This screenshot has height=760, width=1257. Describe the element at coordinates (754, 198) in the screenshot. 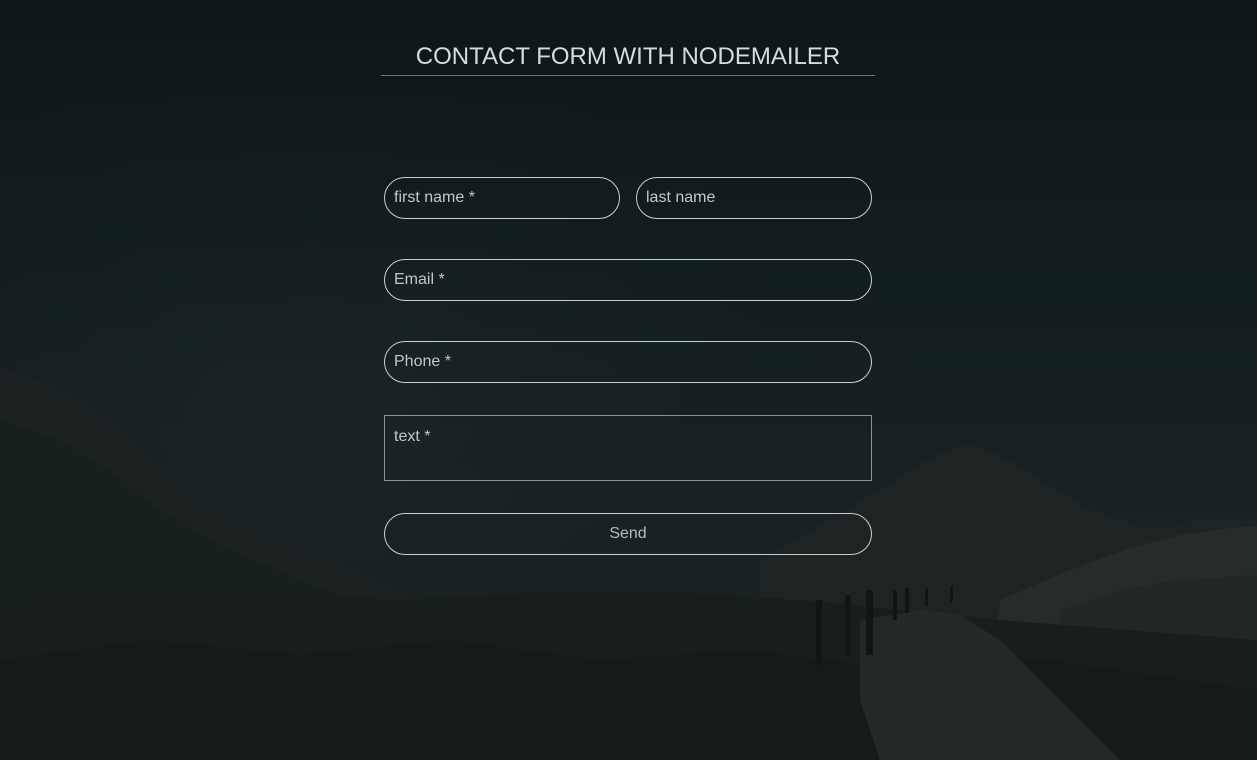

I see `last-name-input` at that location.